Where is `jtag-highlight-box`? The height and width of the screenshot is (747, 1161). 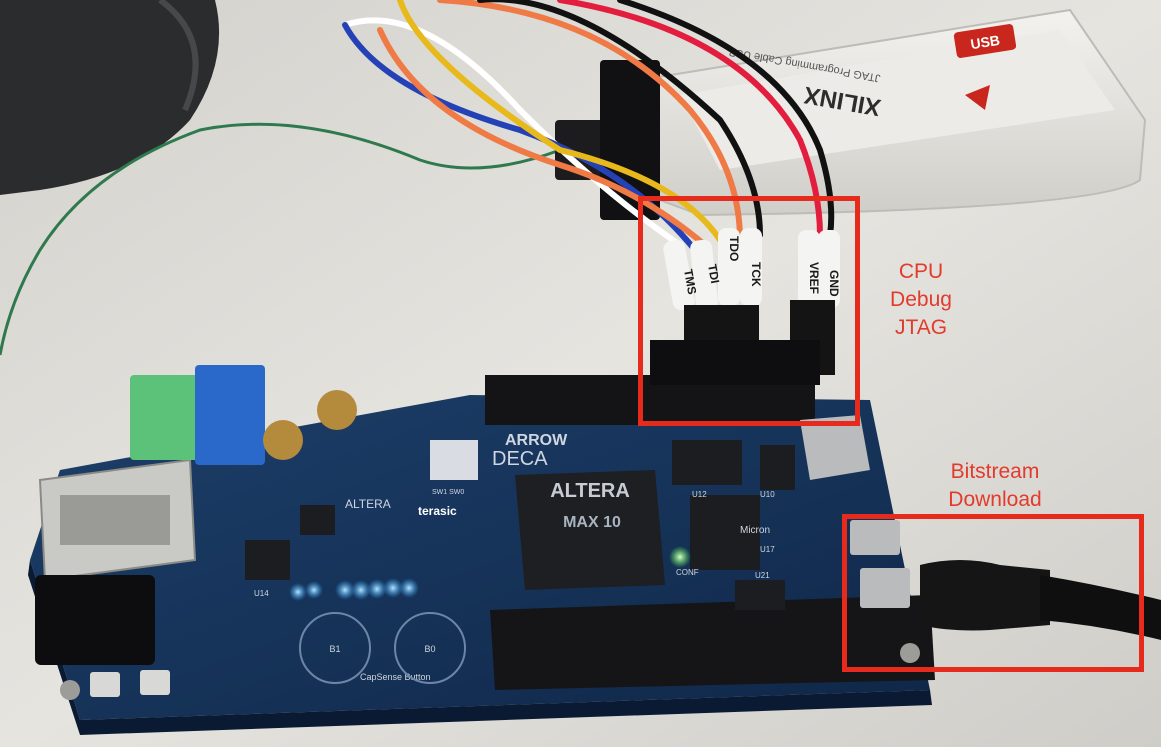
jtag-highlight-box is located at coordinates (749, 311).